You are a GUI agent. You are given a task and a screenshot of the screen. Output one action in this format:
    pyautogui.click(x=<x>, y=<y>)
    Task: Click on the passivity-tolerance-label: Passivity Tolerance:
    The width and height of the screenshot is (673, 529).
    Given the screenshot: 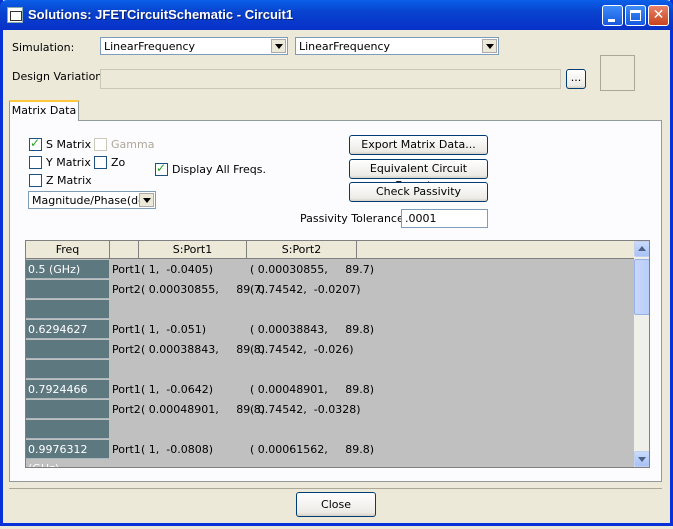 What is the action you would take?
    pyautogui.click(x=354, y=218)
    